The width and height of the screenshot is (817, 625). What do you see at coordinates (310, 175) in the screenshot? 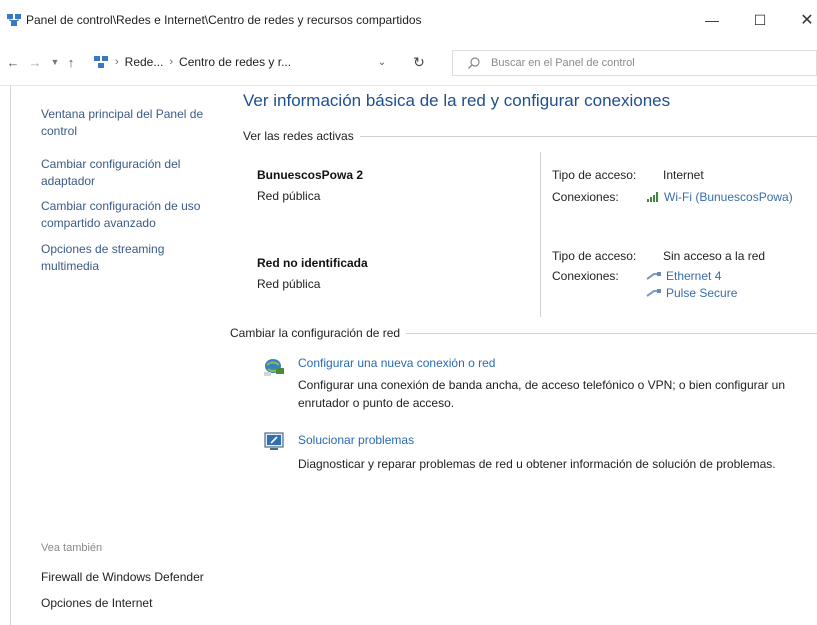
I see `network-name: BunuescosPowa 2` at bounding box center [310, 175].